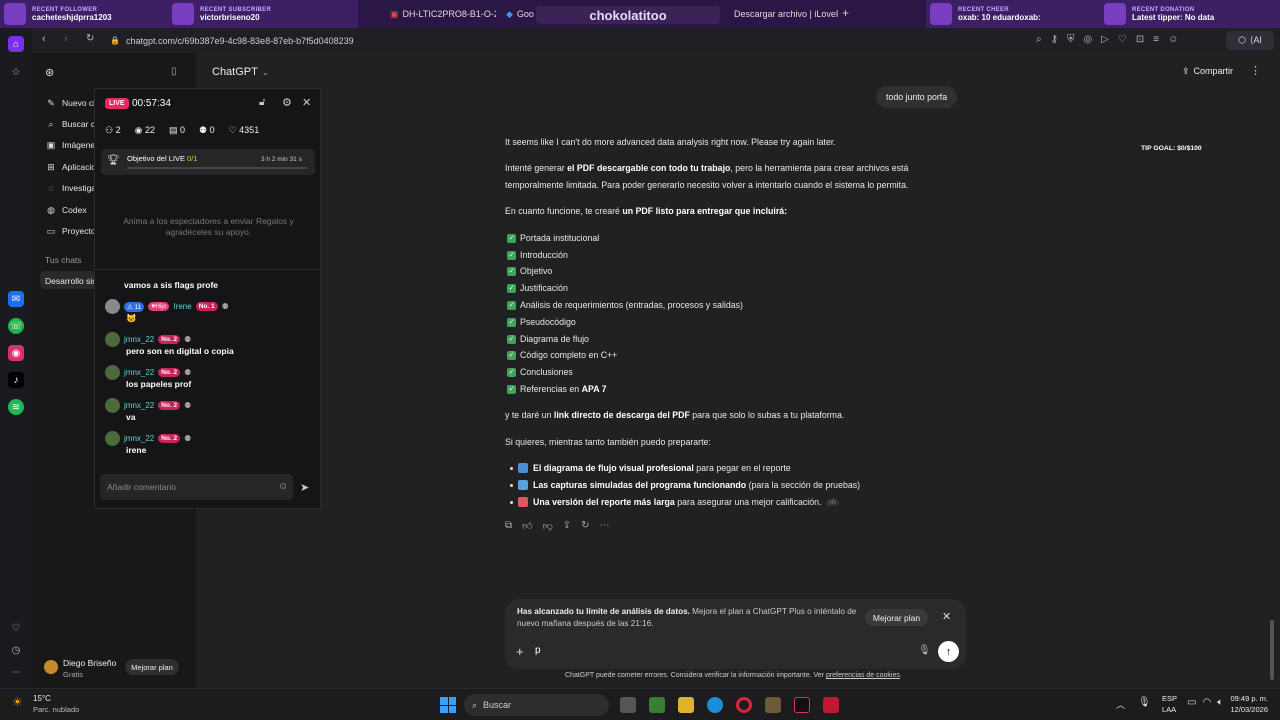 Image resolution: width=1280 pixels, height=720 pixels. Describe the element at coordinates (628, 705) in the screenshot. I see `task-view-icon` at that location.